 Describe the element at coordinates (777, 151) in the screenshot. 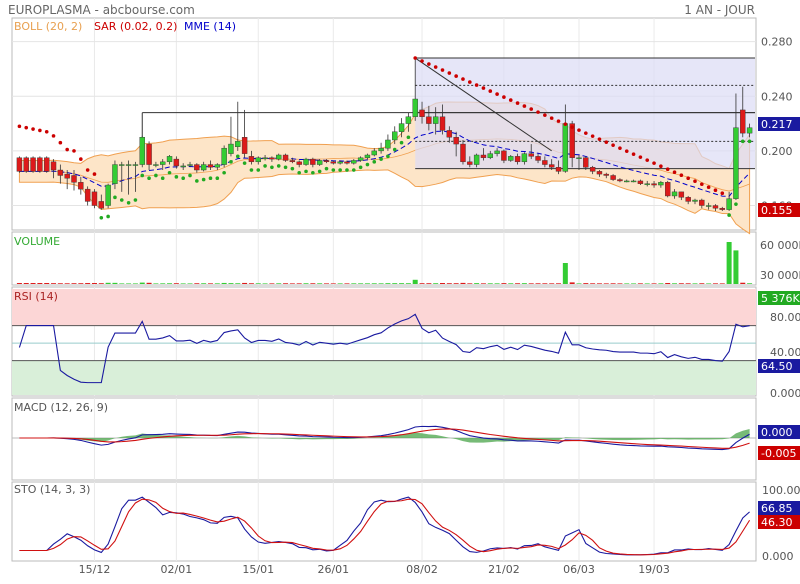

I see `price-y-tick: 0.200` at that location.